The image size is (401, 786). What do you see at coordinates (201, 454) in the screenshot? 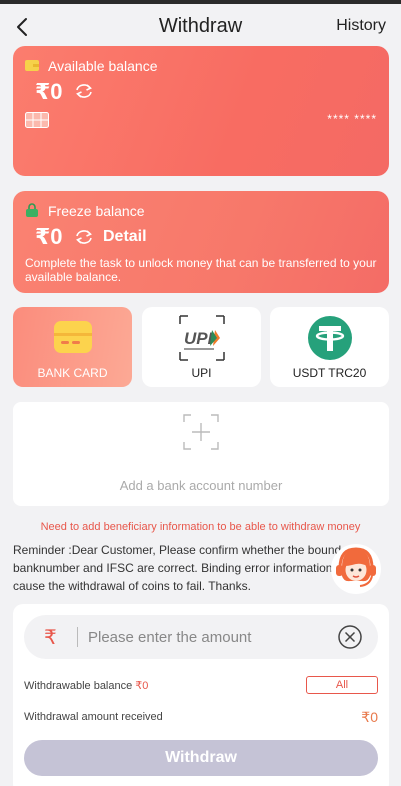
I see `add-bank-account-box: Add a bank account number` at bounding box center [201, 454].